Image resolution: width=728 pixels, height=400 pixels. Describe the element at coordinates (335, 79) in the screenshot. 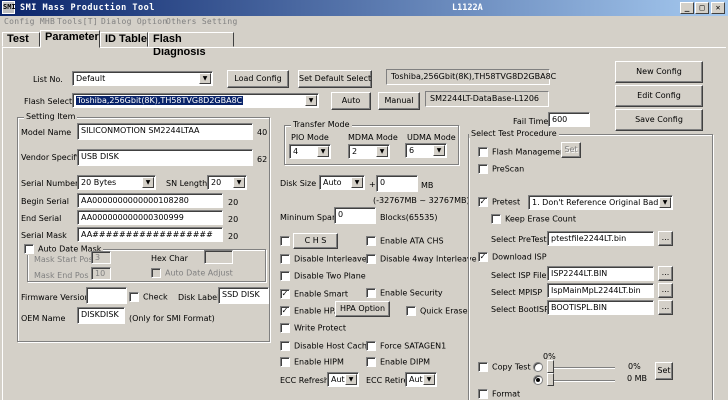

I see `set-default-select-button: Set Default Select` at that location.